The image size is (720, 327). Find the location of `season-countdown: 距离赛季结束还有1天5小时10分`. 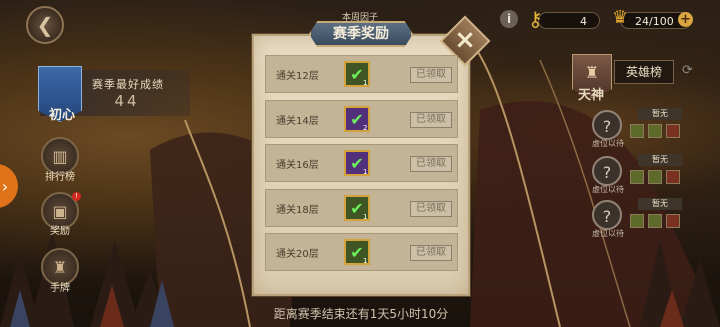

season-countdown: 距离赛季结束还有1天5小时10分 is located at coordinates (361, 314).